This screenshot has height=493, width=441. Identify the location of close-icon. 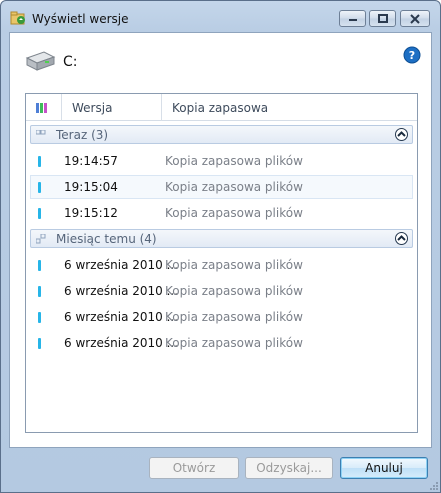
(415, 18).